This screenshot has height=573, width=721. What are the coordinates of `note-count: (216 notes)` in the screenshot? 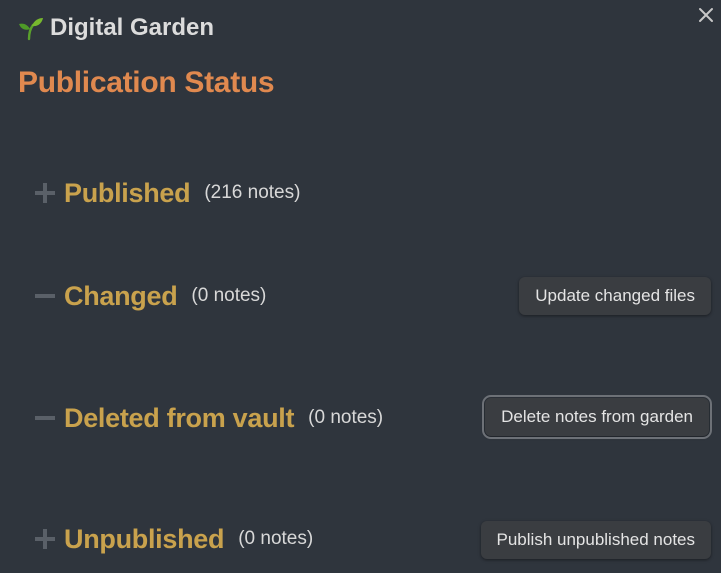 It's located at (252, 192).